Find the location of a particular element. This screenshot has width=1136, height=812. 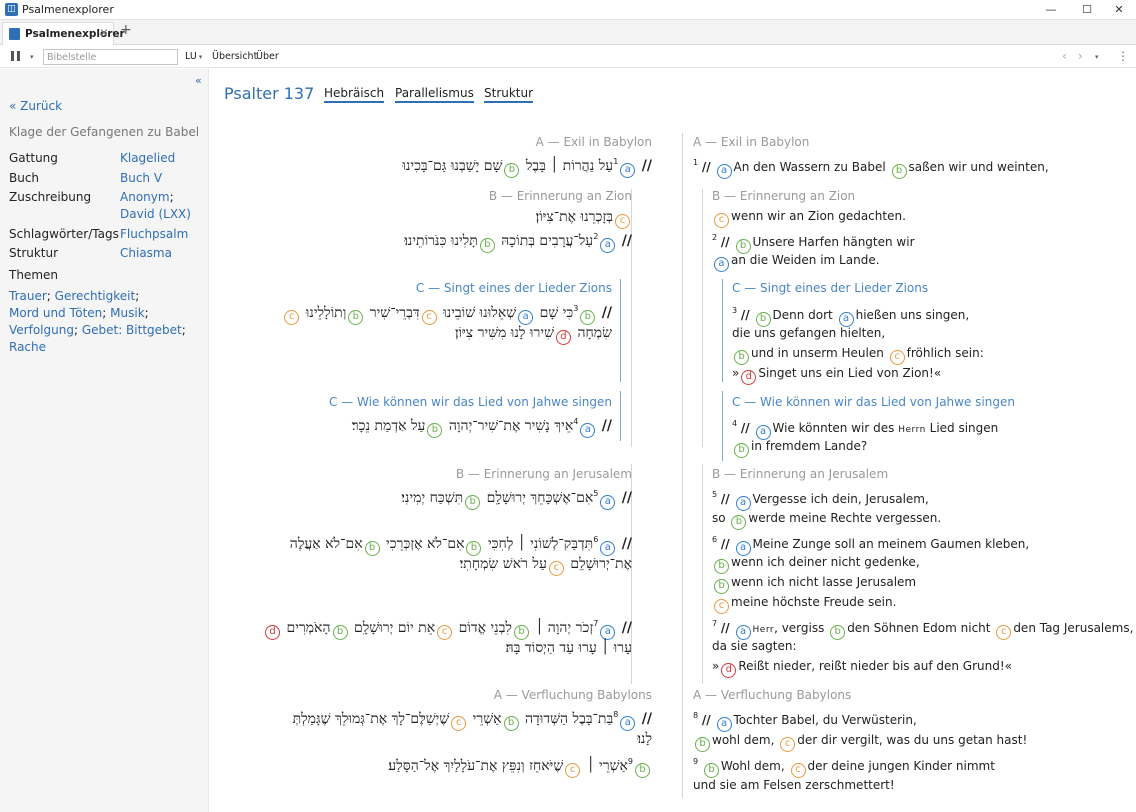

hebrew-text: זְכֹר יְהוָה ׀ is located at coordinates (564, 628).